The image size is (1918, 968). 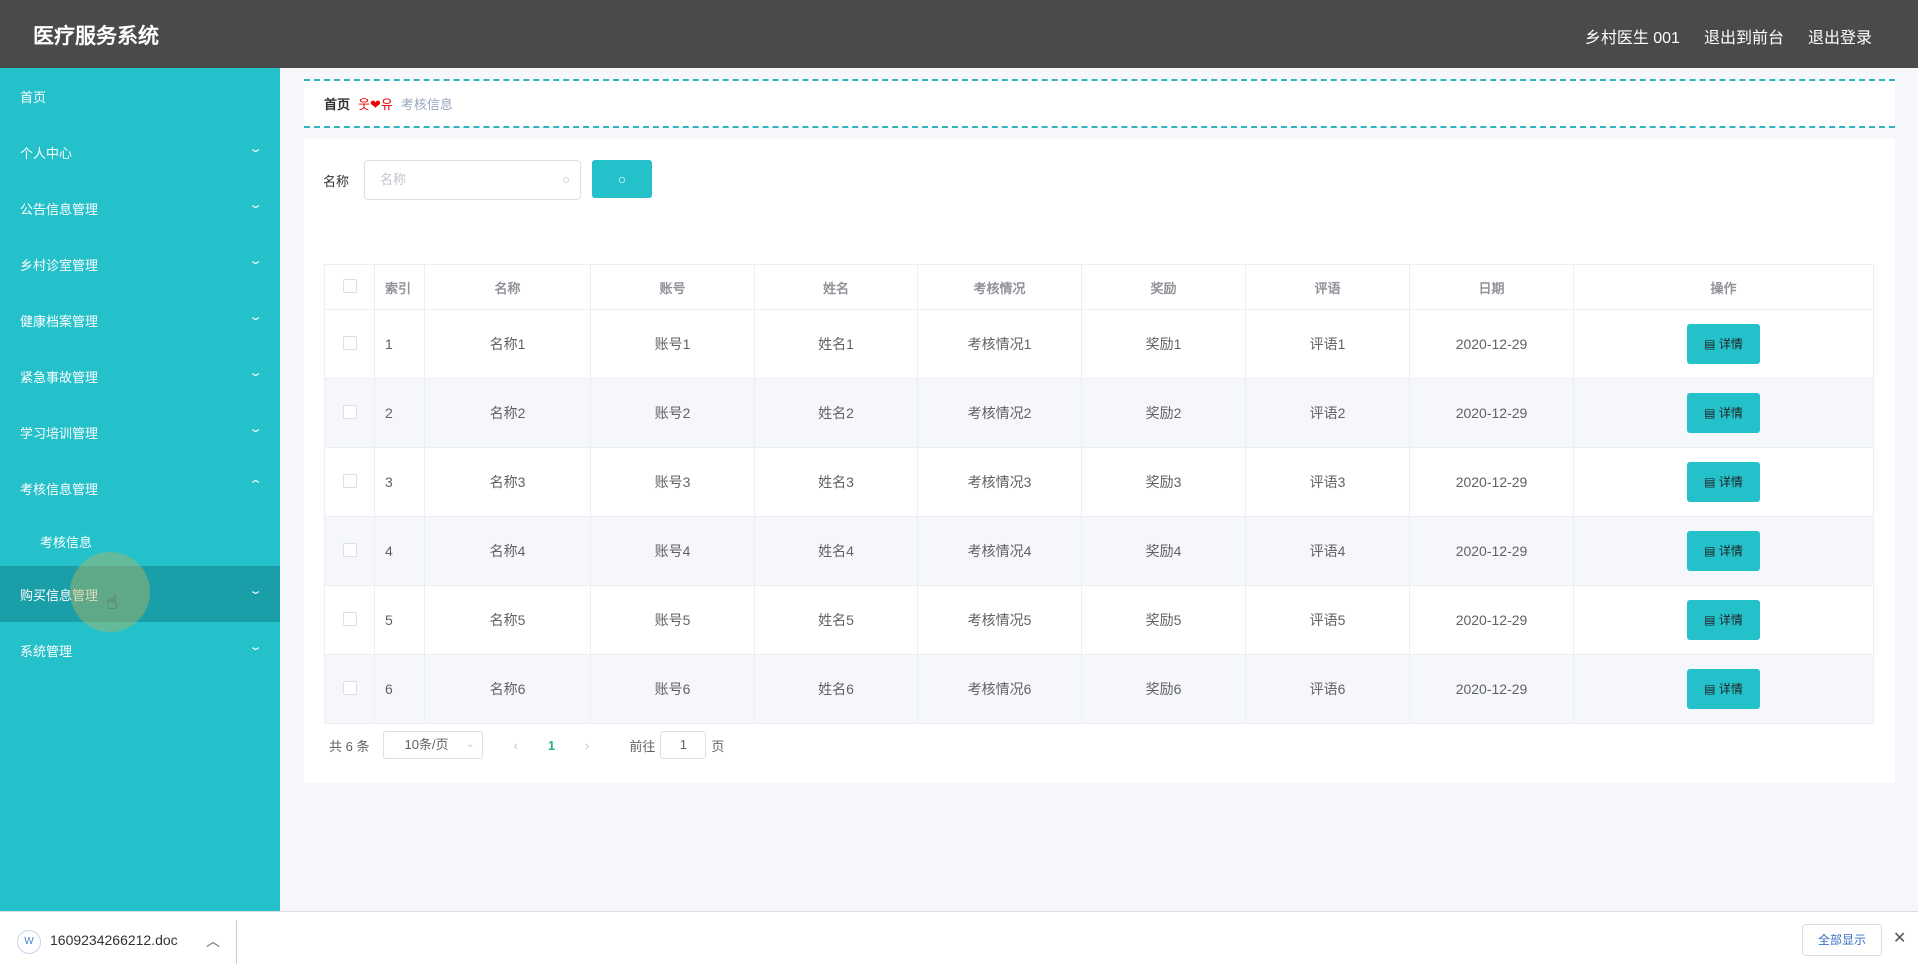 What do you see at coordinates (1327, 344) in the screenshot?
I see `table-cell: 评语1` at bounding box center [1327, 344].